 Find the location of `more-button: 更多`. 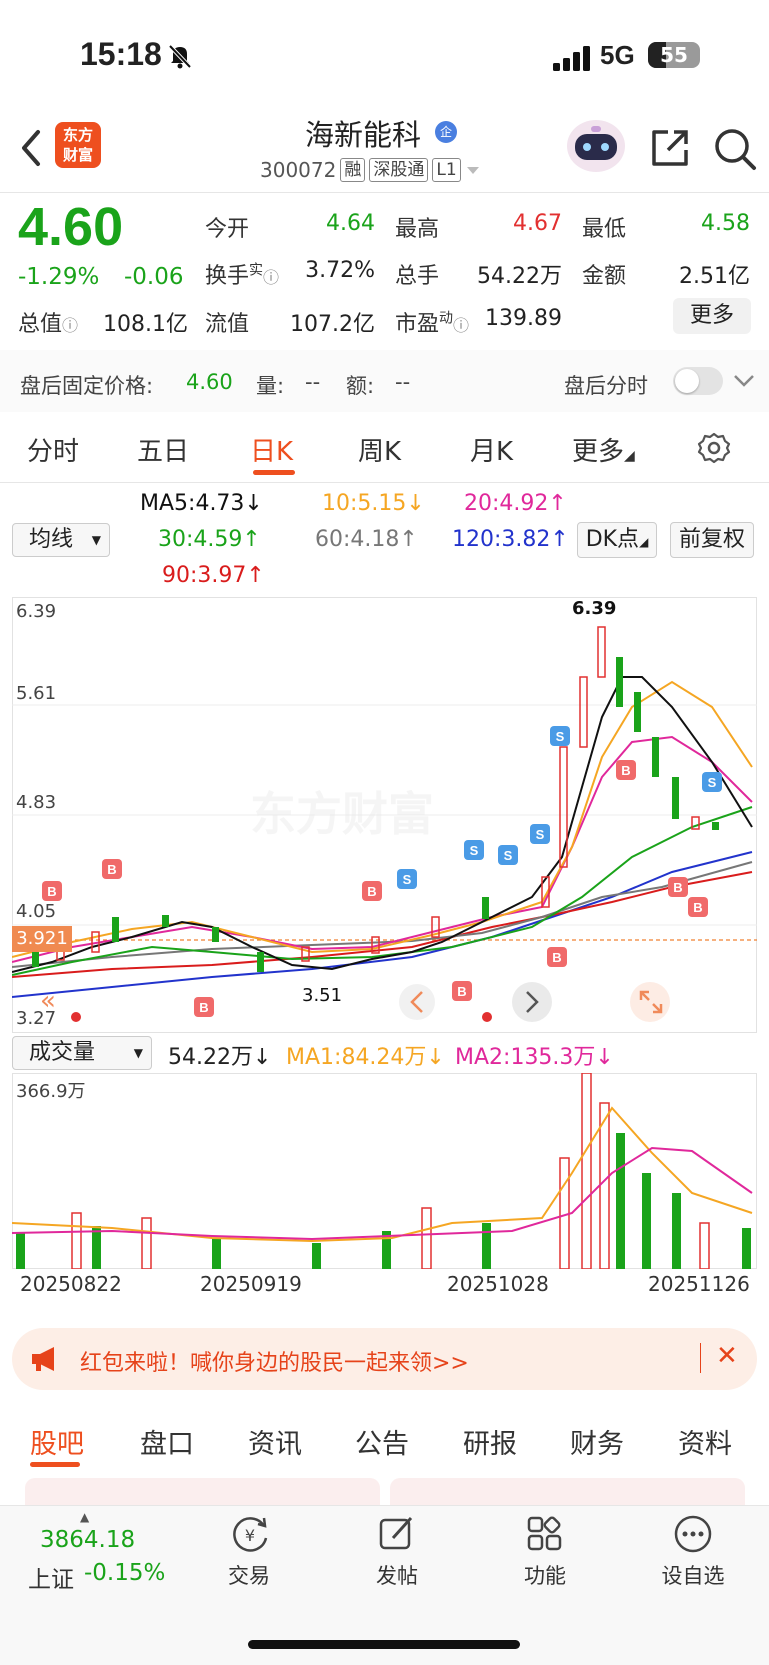

more-button: 更多 is located at coordinates (712, 316).